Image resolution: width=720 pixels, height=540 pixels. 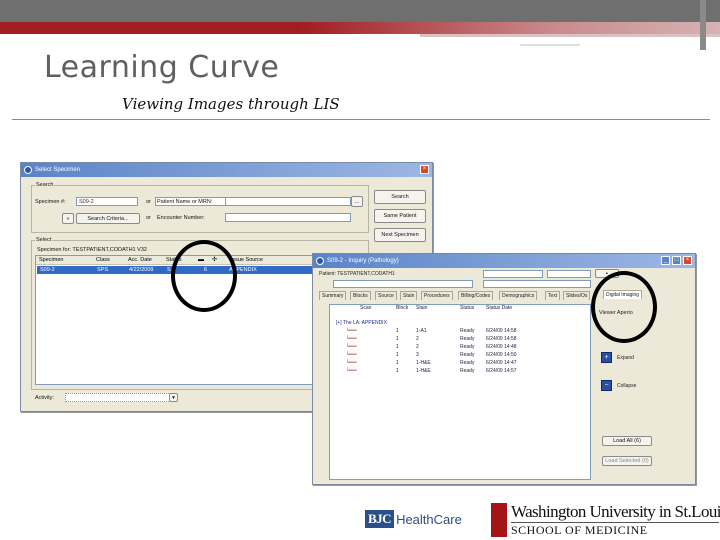 I want to click on tab-demographics: Demographics, so click(x=518, y=295).